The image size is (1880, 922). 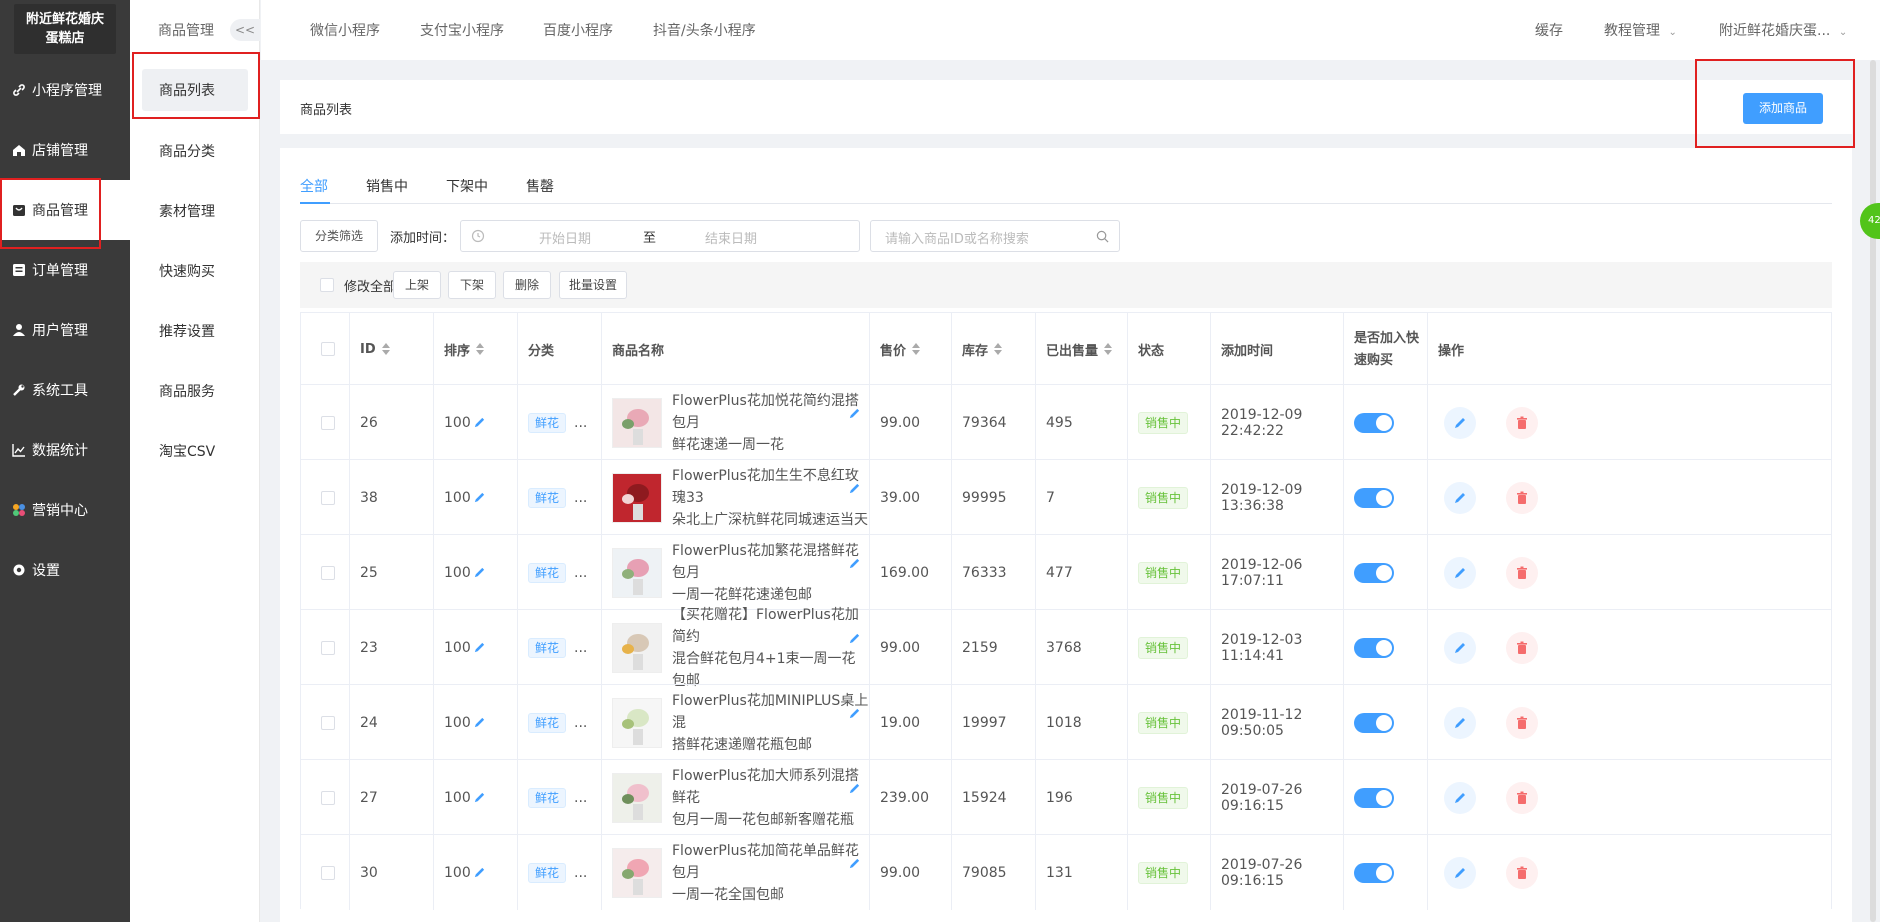 What do you see at coordinates (467, 186) in the screenshot?
I see `tab-off-shelf: 下架中` at bounding box center [467, 186].